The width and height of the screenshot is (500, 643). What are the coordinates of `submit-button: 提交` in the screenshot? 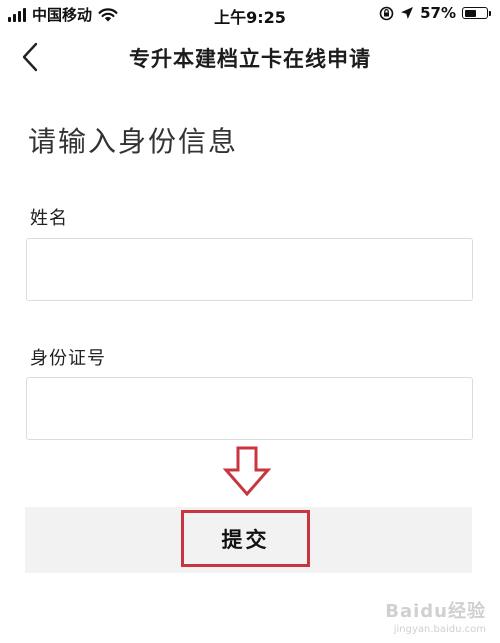 It's located at (245, 538).